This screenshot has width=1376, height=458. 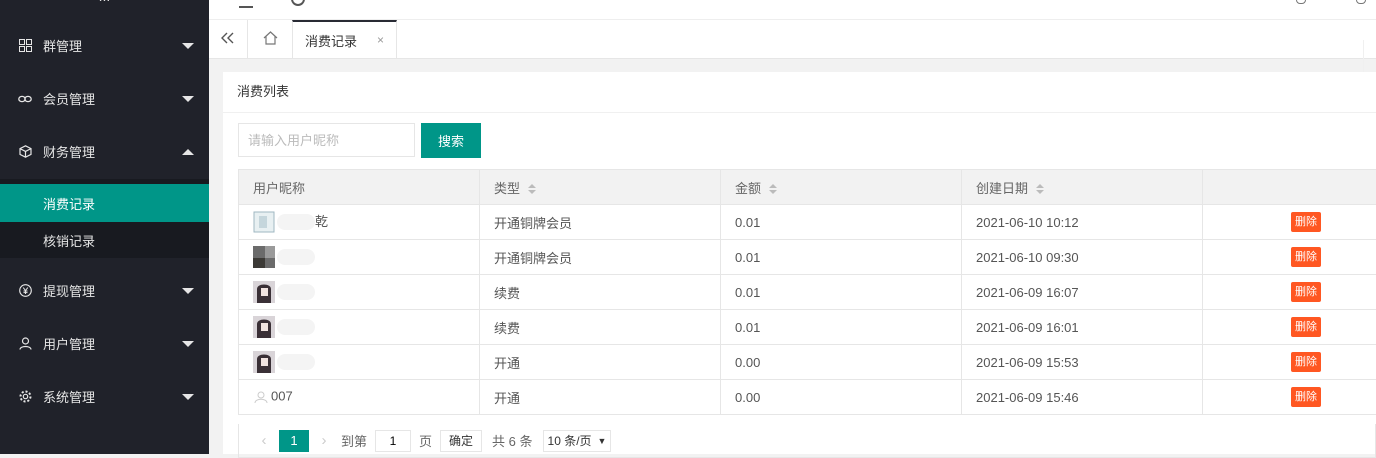 I want to click on column-header-created-date: 创建日期, so click(x=1082, y=187).